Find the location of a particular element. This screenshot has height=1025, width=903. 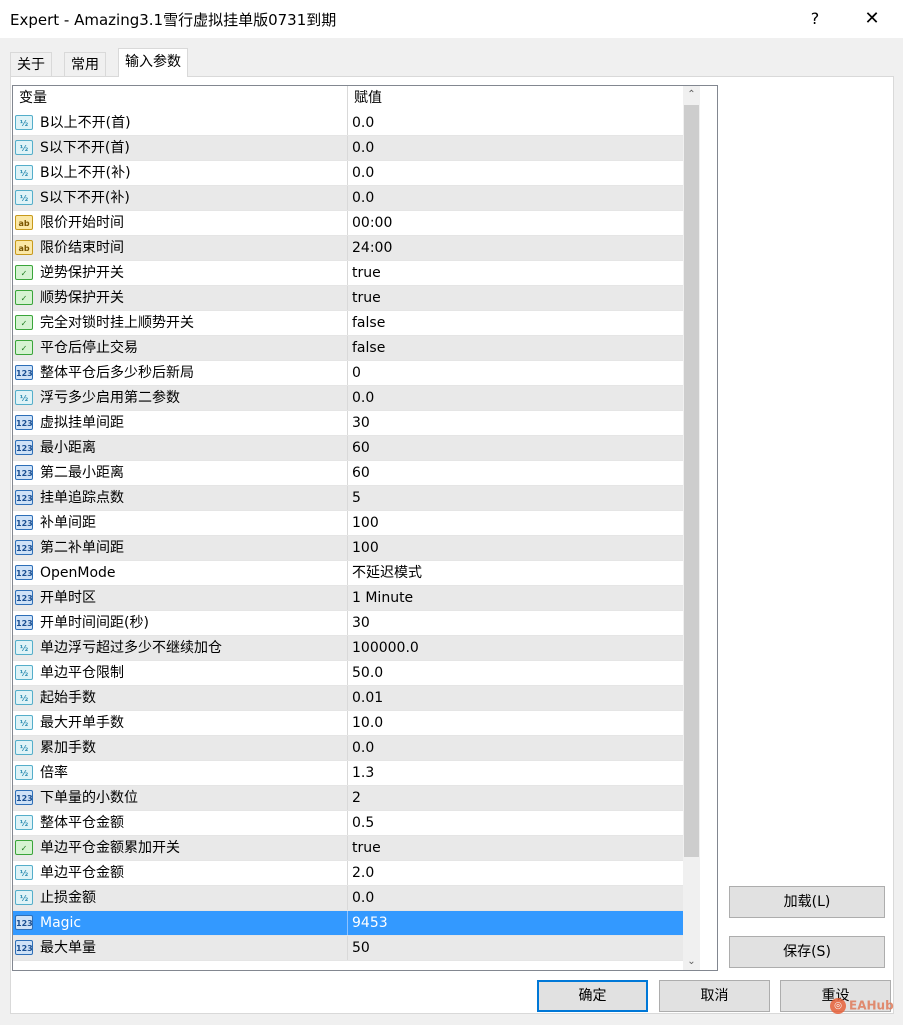

tab-inputs: 输入参数 is located at coordinates (153, 62).